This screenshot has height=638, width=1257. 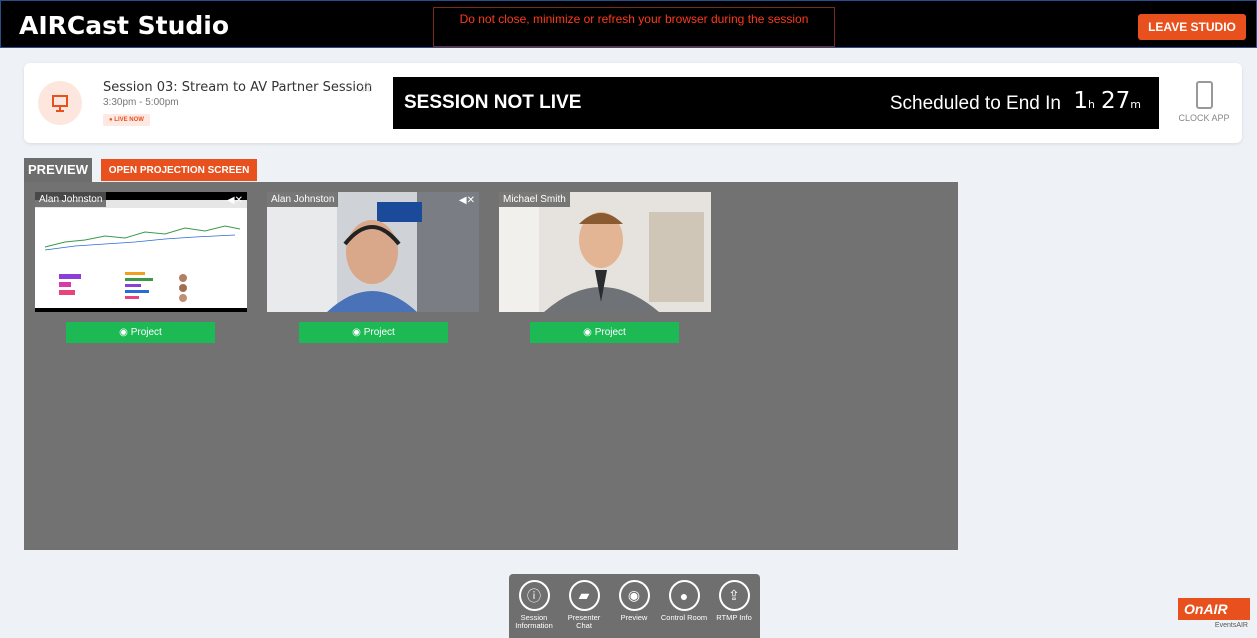 What do you see at coordinates (141, 252) in the screenshot?
I see `screen-share-video: Alan Johnston ◀✕` at bounding box center [141, 252].